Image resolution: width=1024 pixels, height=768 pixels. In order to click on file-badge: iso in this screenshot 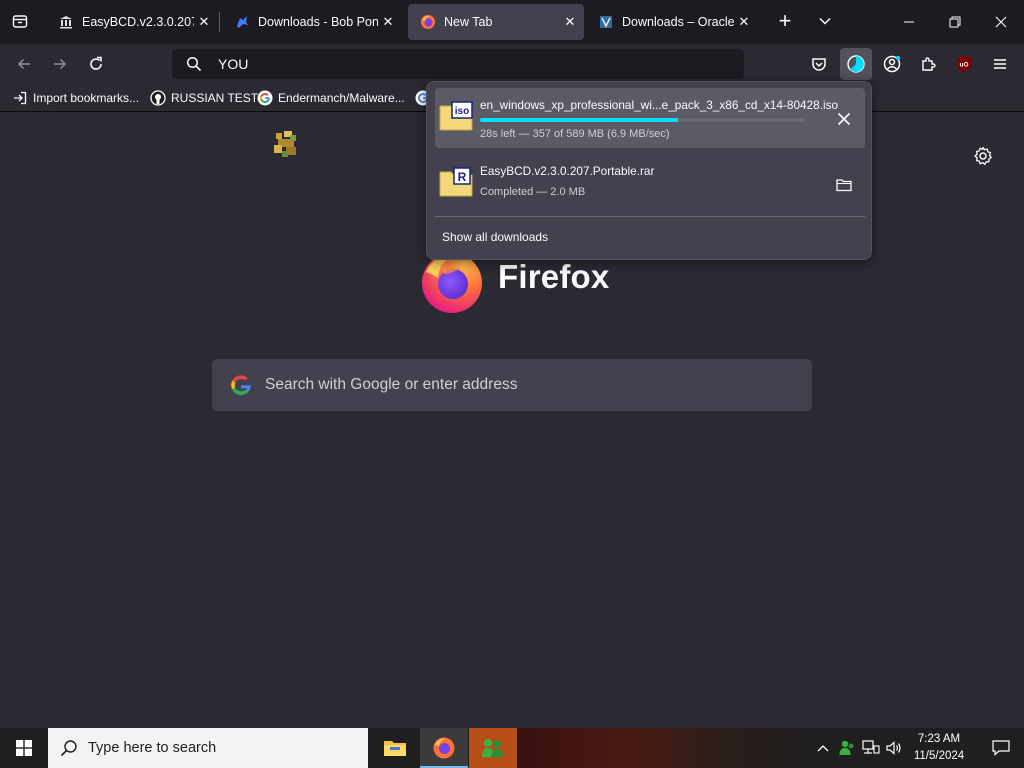, I will do `click(462, 111)`.